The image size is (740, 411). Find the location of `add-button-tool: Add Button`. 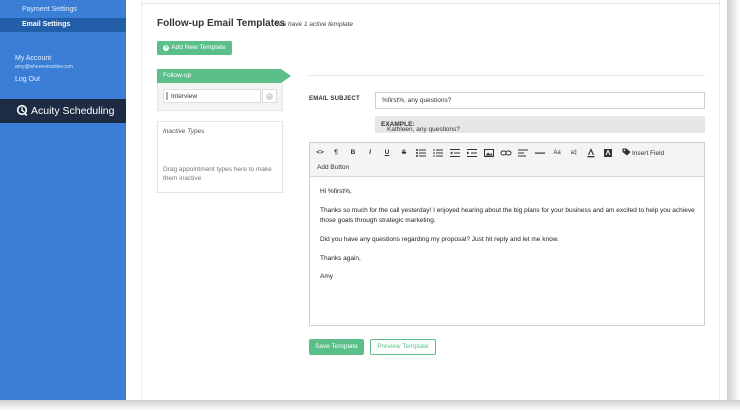

add-button-tool: Add Button is located at coordinates (333, 167).